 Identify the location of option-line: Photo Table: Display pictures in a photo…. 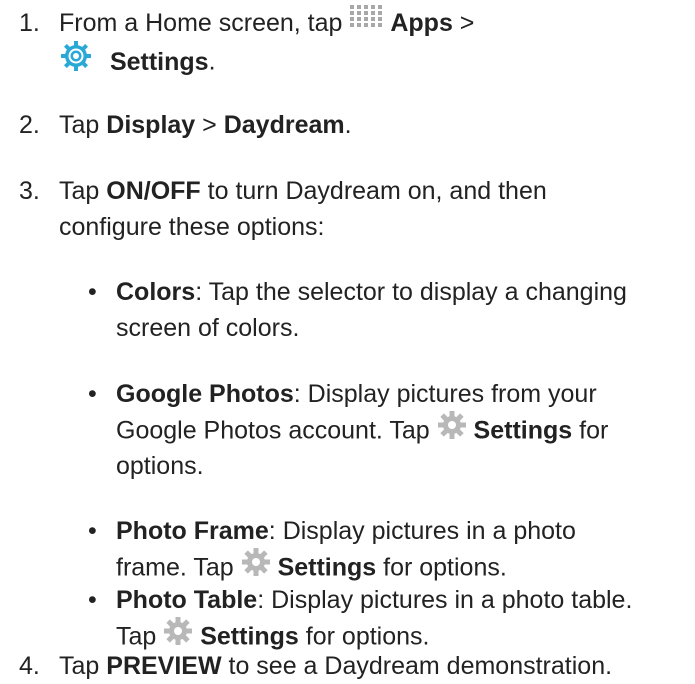
(374, 600).